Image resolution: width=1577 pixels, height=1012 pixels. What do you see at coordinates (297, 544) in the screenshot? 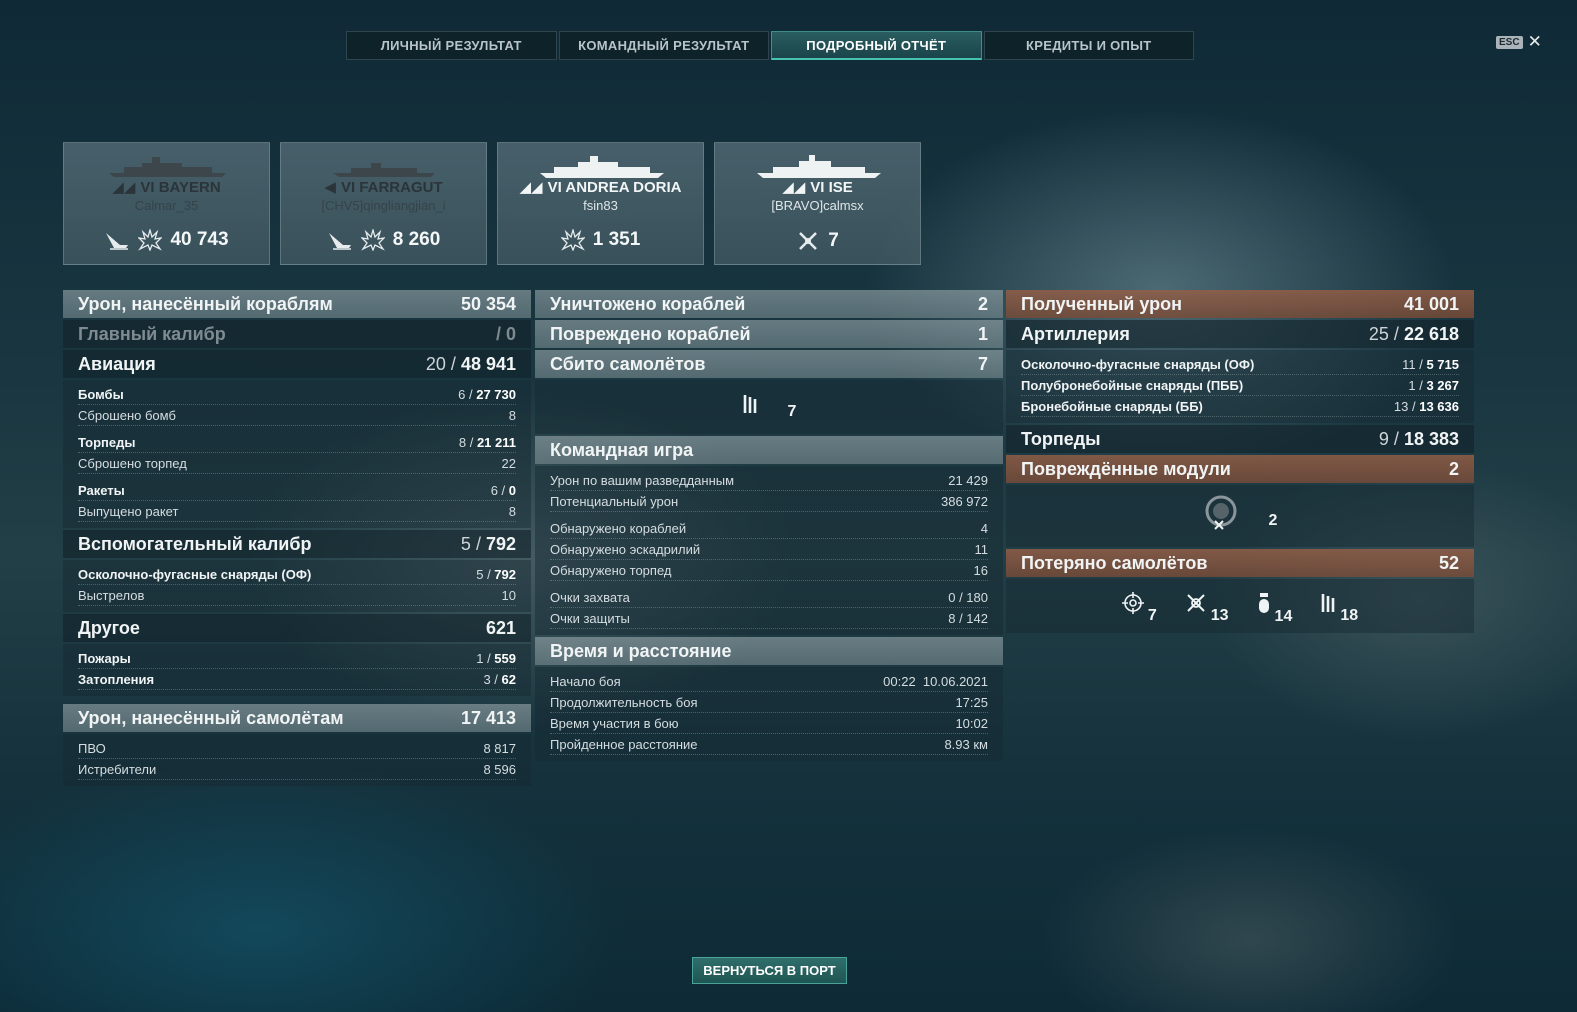
I see `secondary-header: Вспомогательный калибр 5 / 792` at bounding box center [297, 544].